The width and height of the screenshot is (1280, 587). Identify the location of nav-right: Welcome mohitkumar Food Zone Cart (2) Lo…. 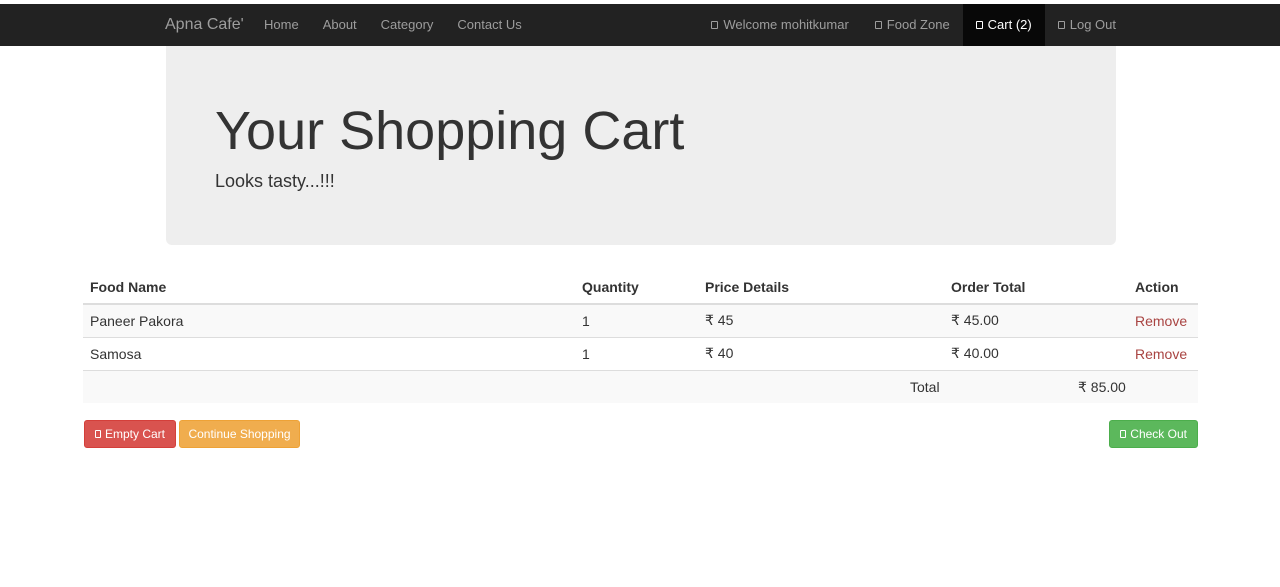
(913, 25).